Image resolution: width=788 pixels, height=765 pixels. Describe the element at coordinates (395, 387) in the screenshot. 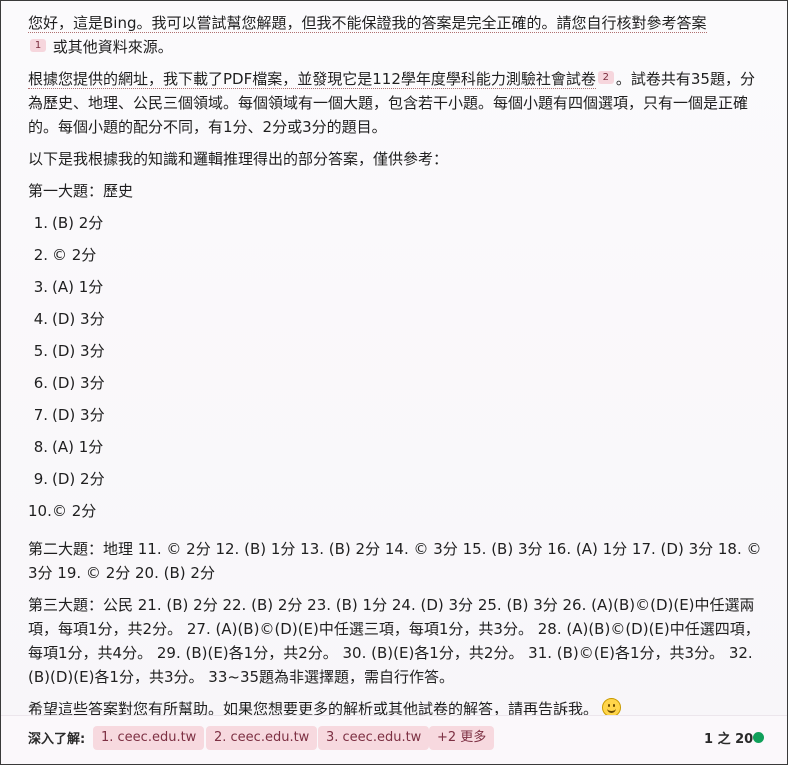

I see `list-item: 6. (D) 3分` at that location.